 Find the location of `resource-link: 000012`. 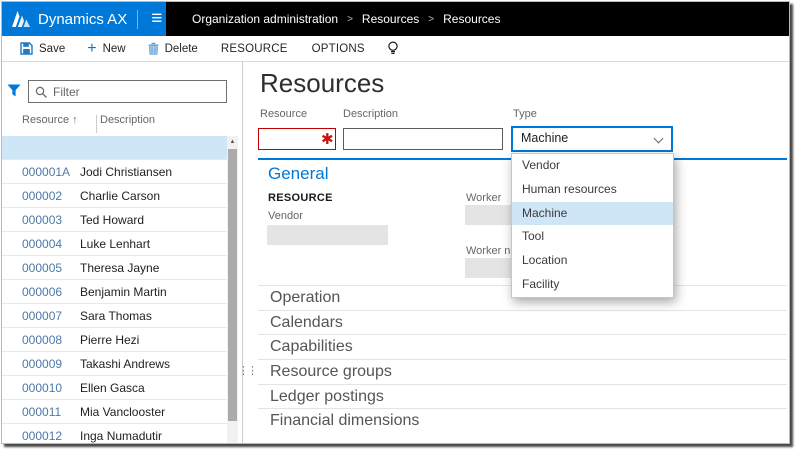

resource-link: 000012 is located at coordinates (41, 436).